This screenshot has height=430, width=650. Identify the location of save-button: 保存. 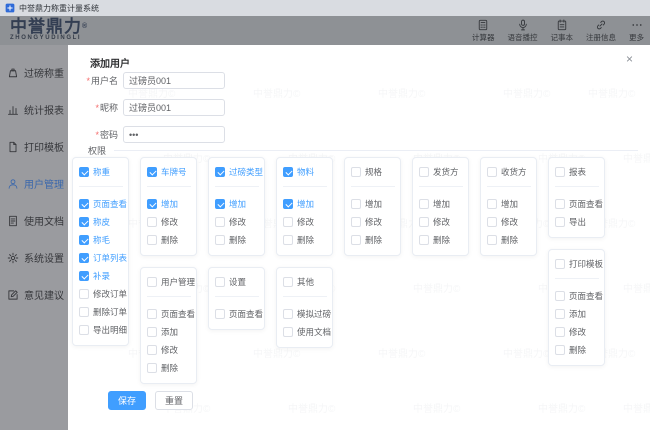
(127, 400).